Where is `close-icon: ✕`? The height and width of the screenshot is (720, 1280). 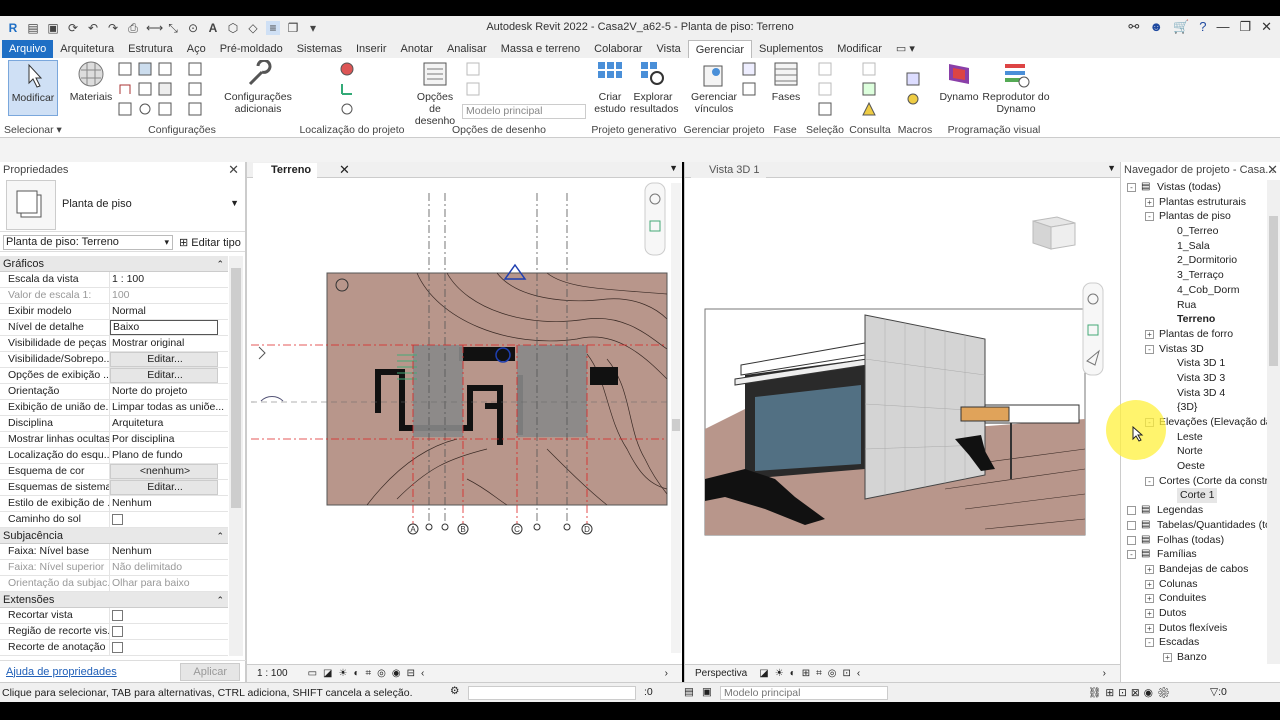
close-icon: ✕ is located at coordinates (233, 170).